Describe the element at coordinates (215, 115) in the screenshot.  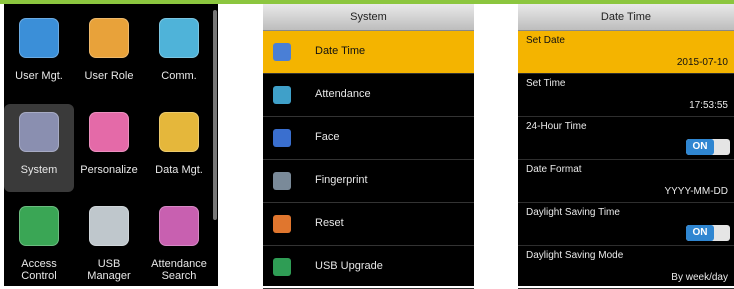
I see `menu-scrollbar` at that location.